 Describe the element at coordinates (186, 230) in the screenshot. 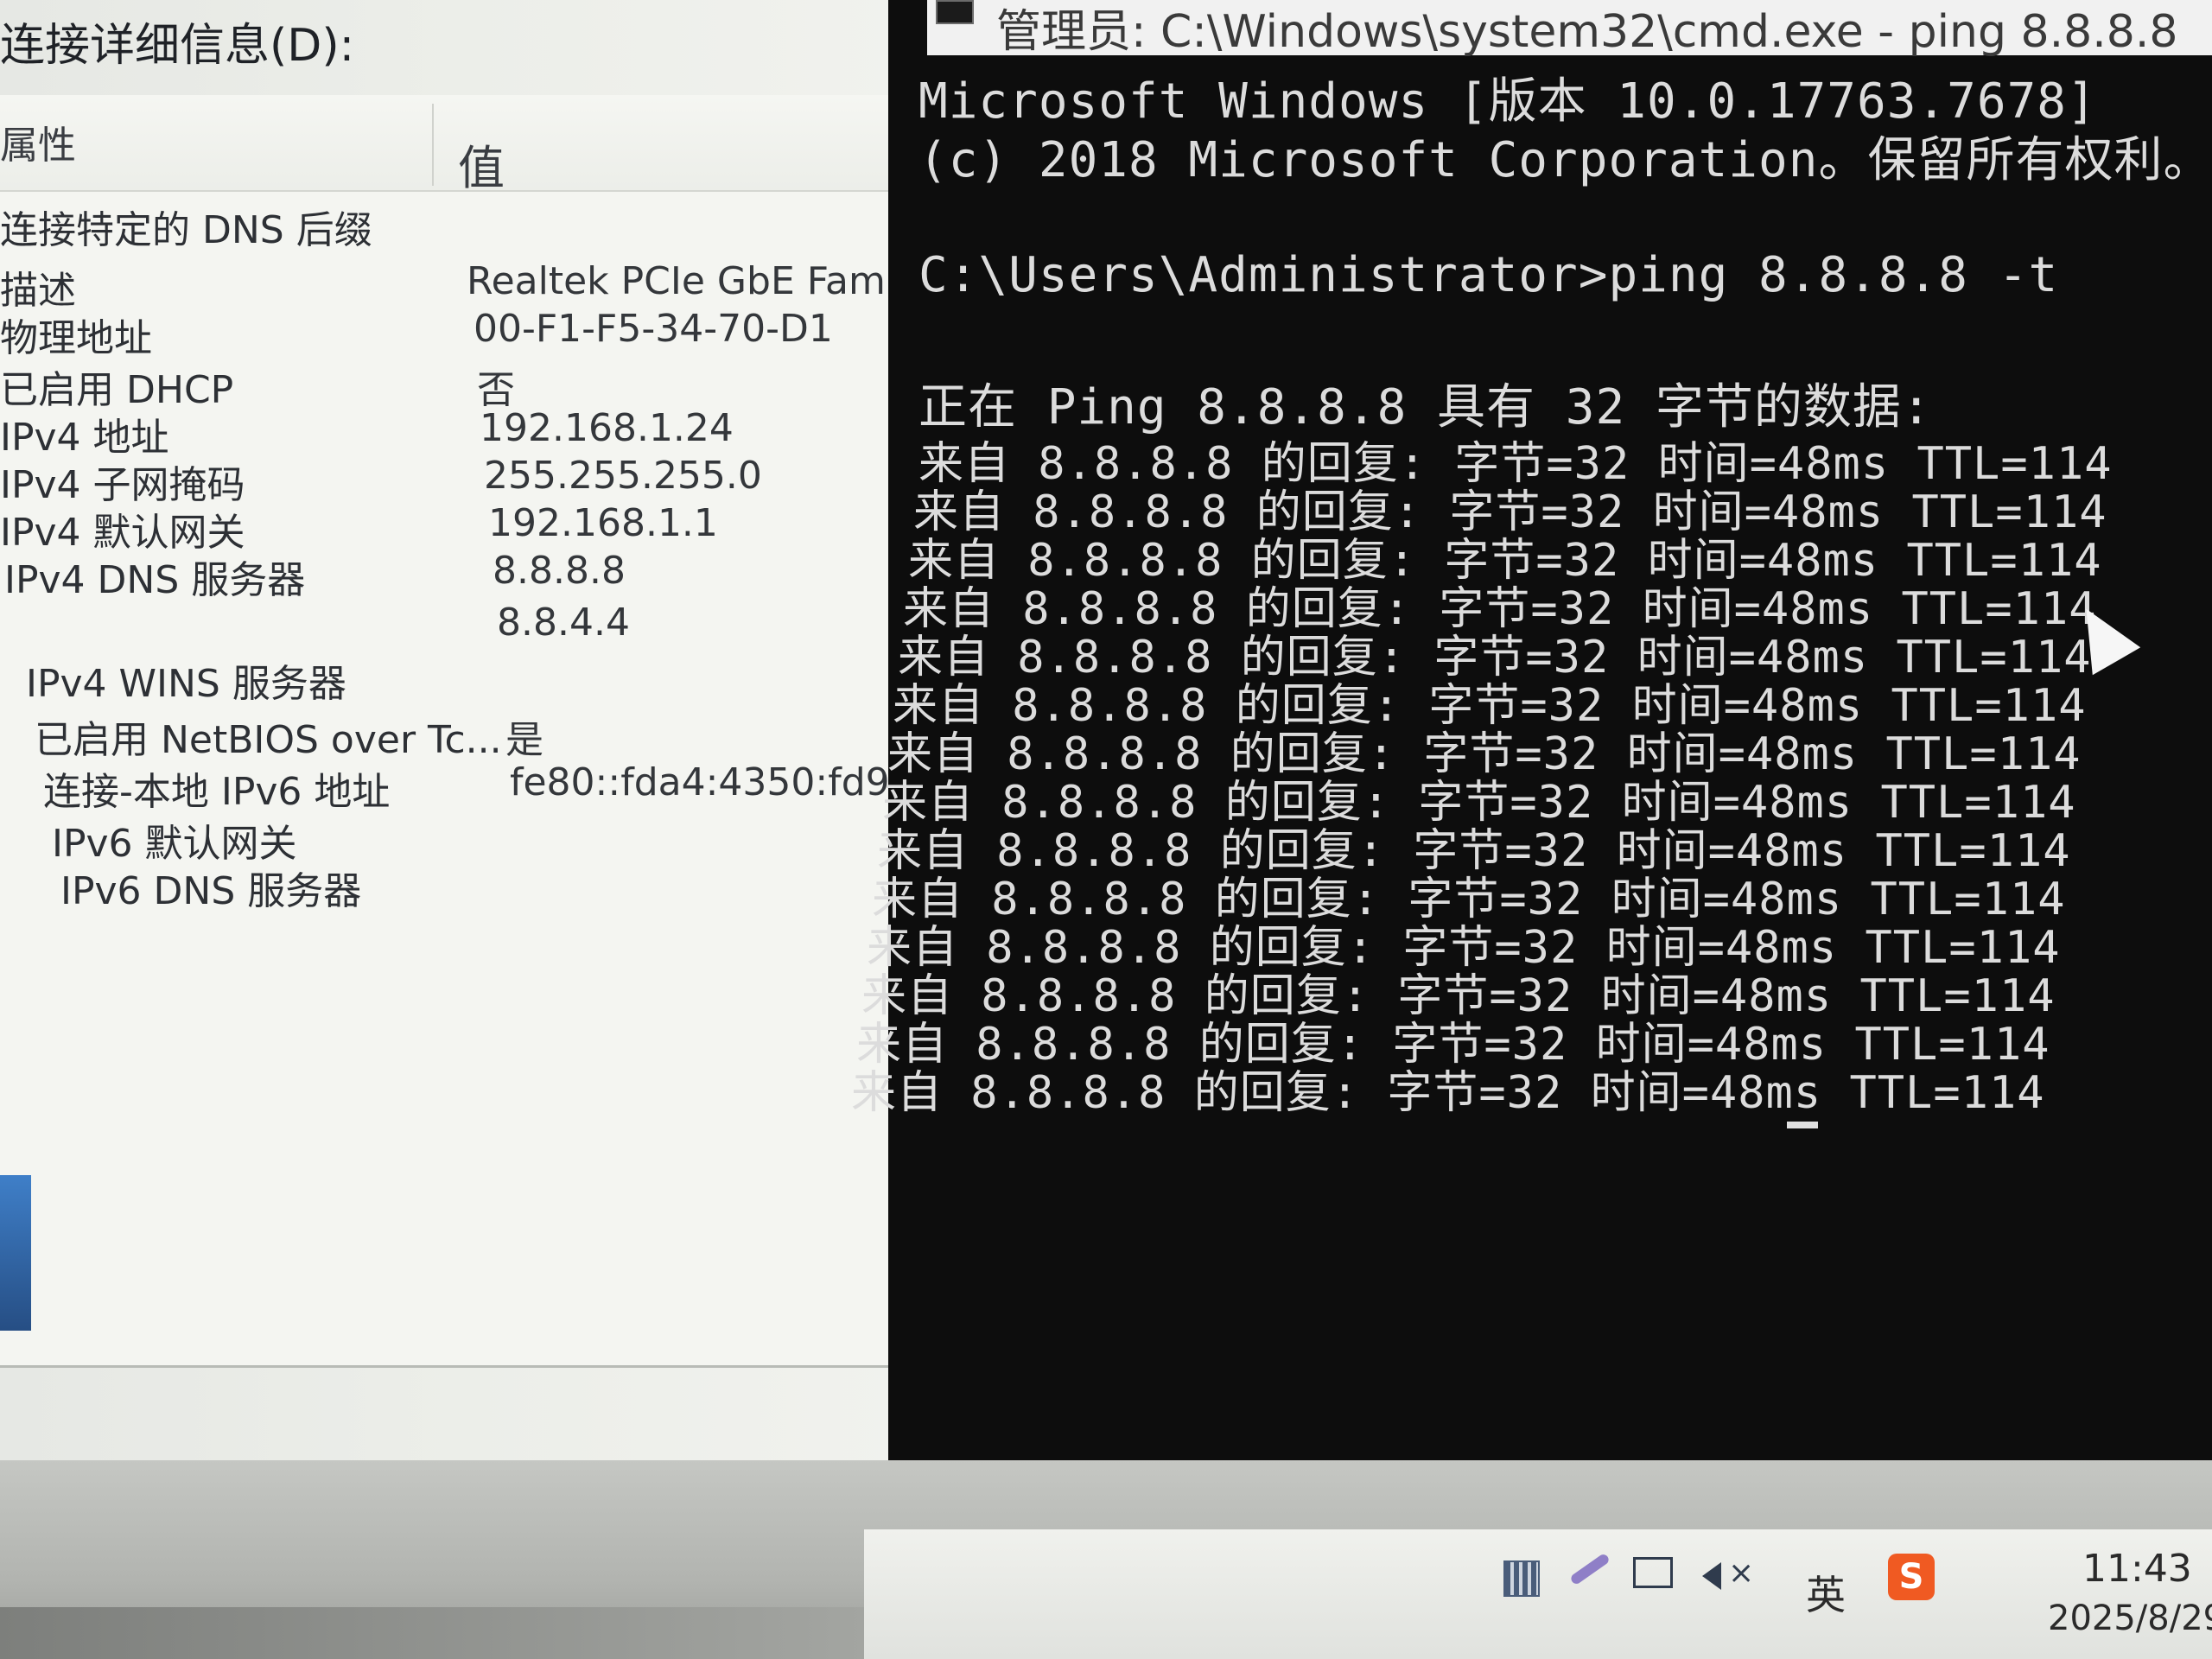

I see `detail-property-label: 连接特定的 DNS 后缀` at that location.